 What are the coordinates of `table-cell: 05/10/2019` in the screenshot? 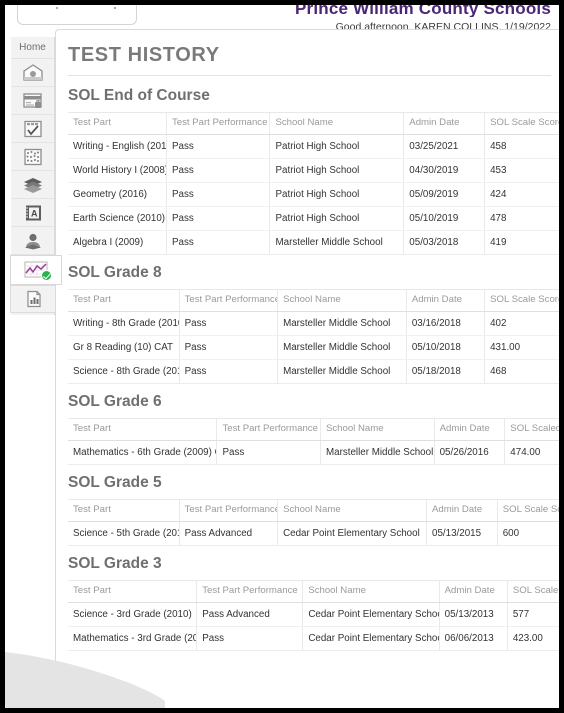 It's located at (444, 218).